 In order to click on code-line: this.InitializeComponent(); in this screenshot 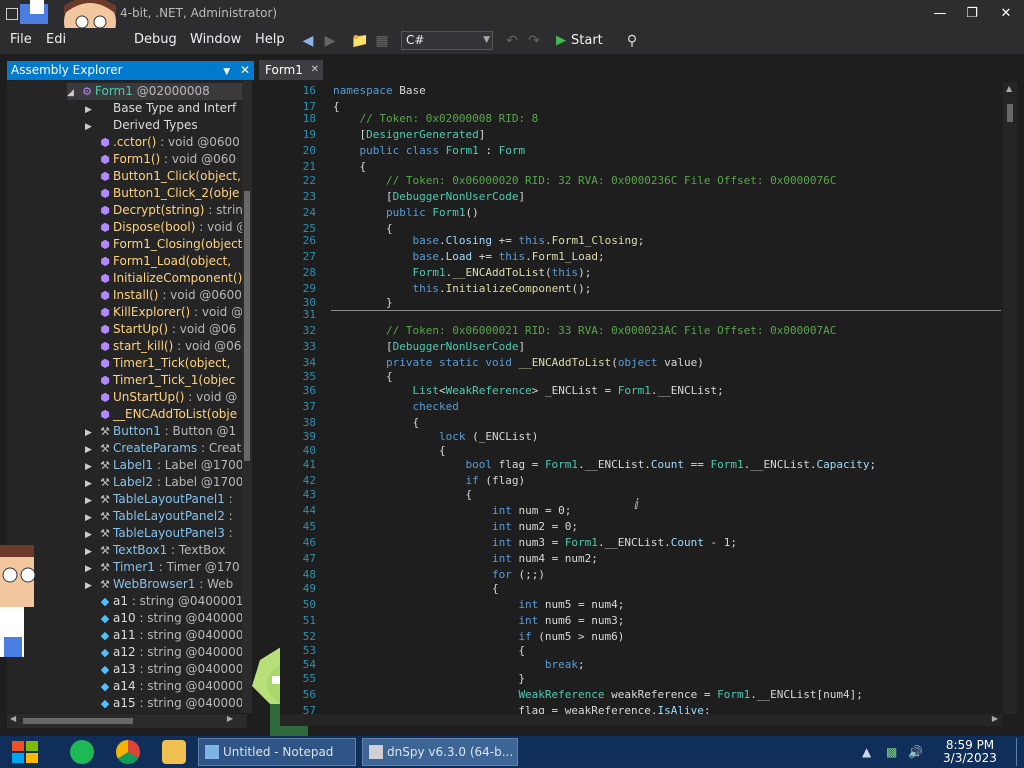, I will do `click(462, 288)`.